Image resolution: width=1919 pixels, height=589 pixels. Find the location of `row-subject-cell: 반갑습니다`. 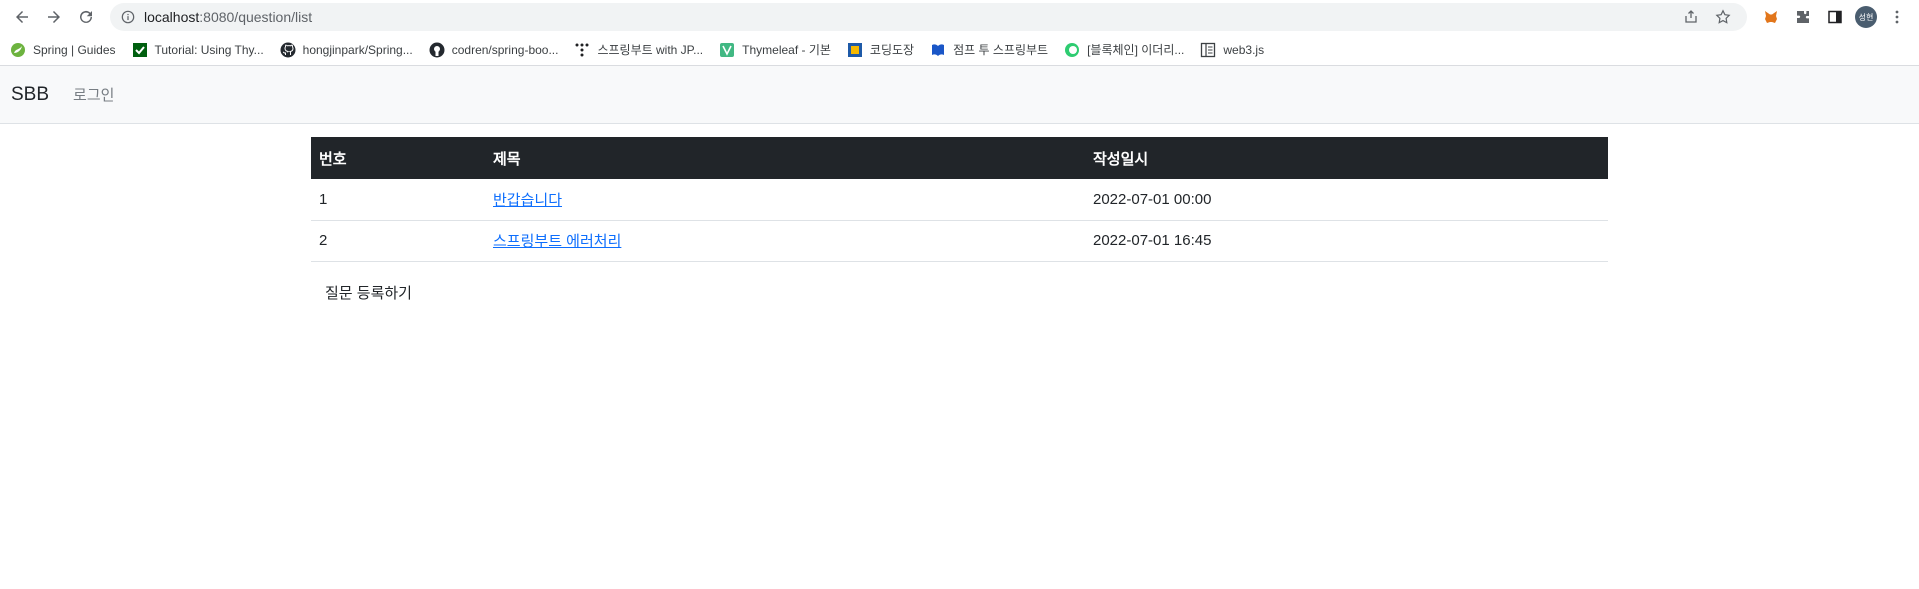

row-subject-cell: 반갑습니다 is located at coordinates (785, 200).